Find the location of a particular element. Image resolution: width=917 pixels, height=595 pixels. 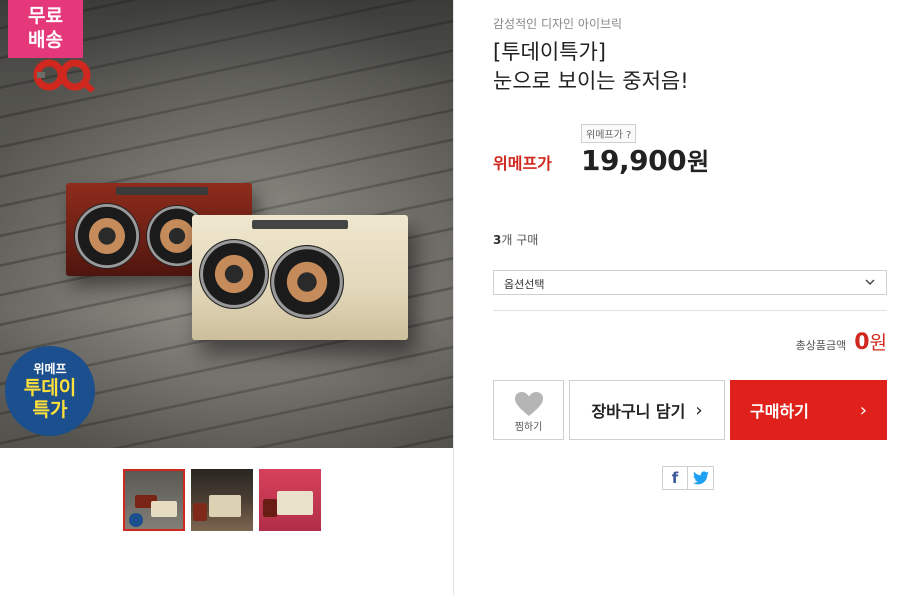

total-price: 총상품금액 0원 is located at coordinates (841, 341).